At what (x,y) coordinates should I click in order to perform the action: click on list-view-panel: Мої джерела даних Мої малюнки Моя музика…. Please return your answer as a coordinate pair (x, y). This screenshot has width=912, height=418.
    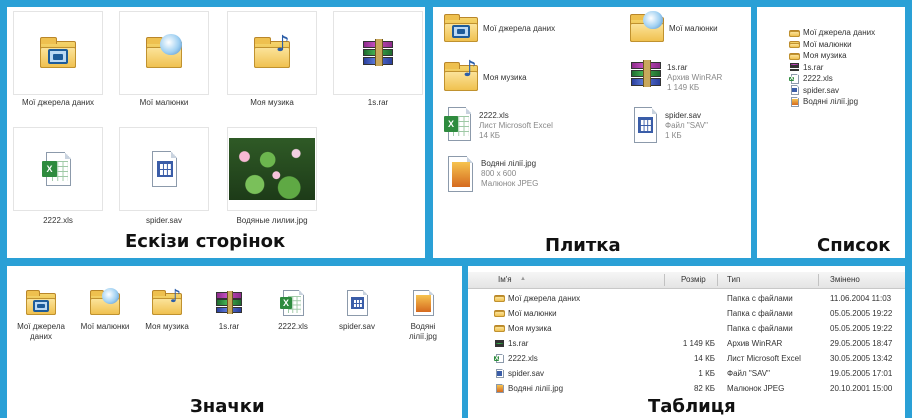
    Looking at the image, I should click on (831, 132).